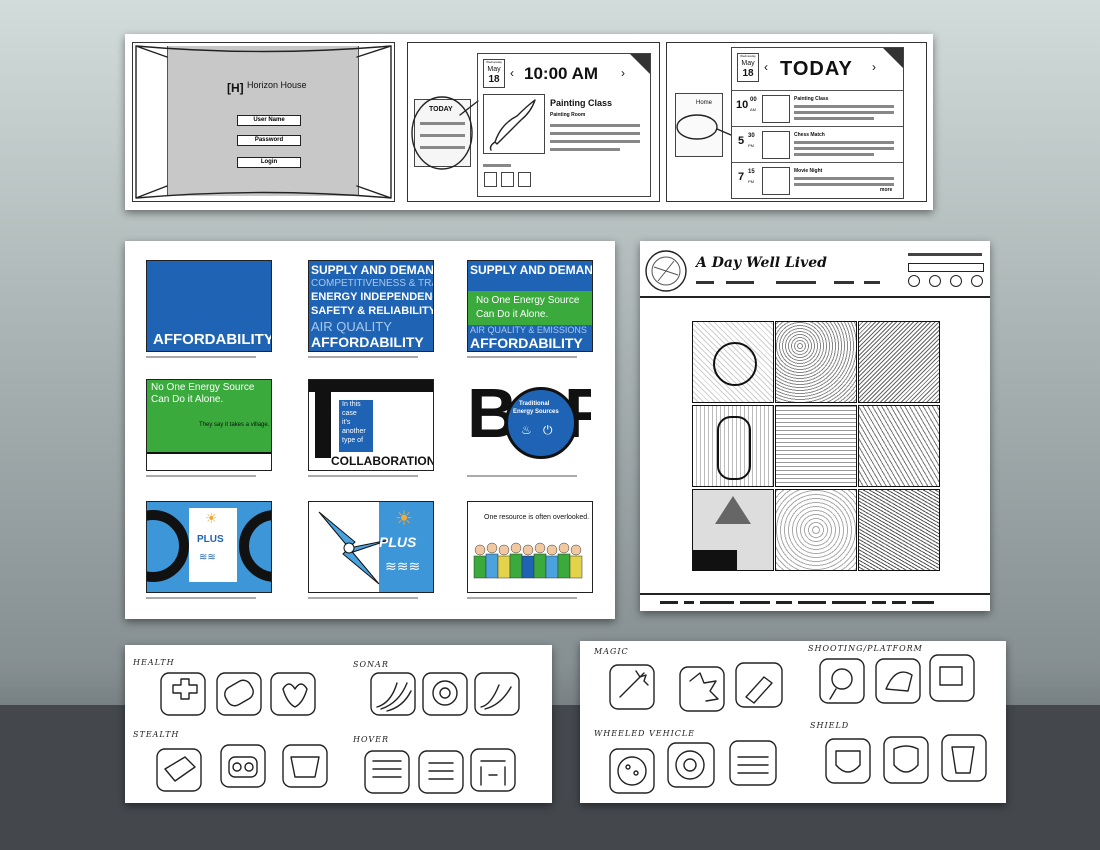  I want to click on event-row-3: 7 15 PM Movie Night more, so click(817, 179).